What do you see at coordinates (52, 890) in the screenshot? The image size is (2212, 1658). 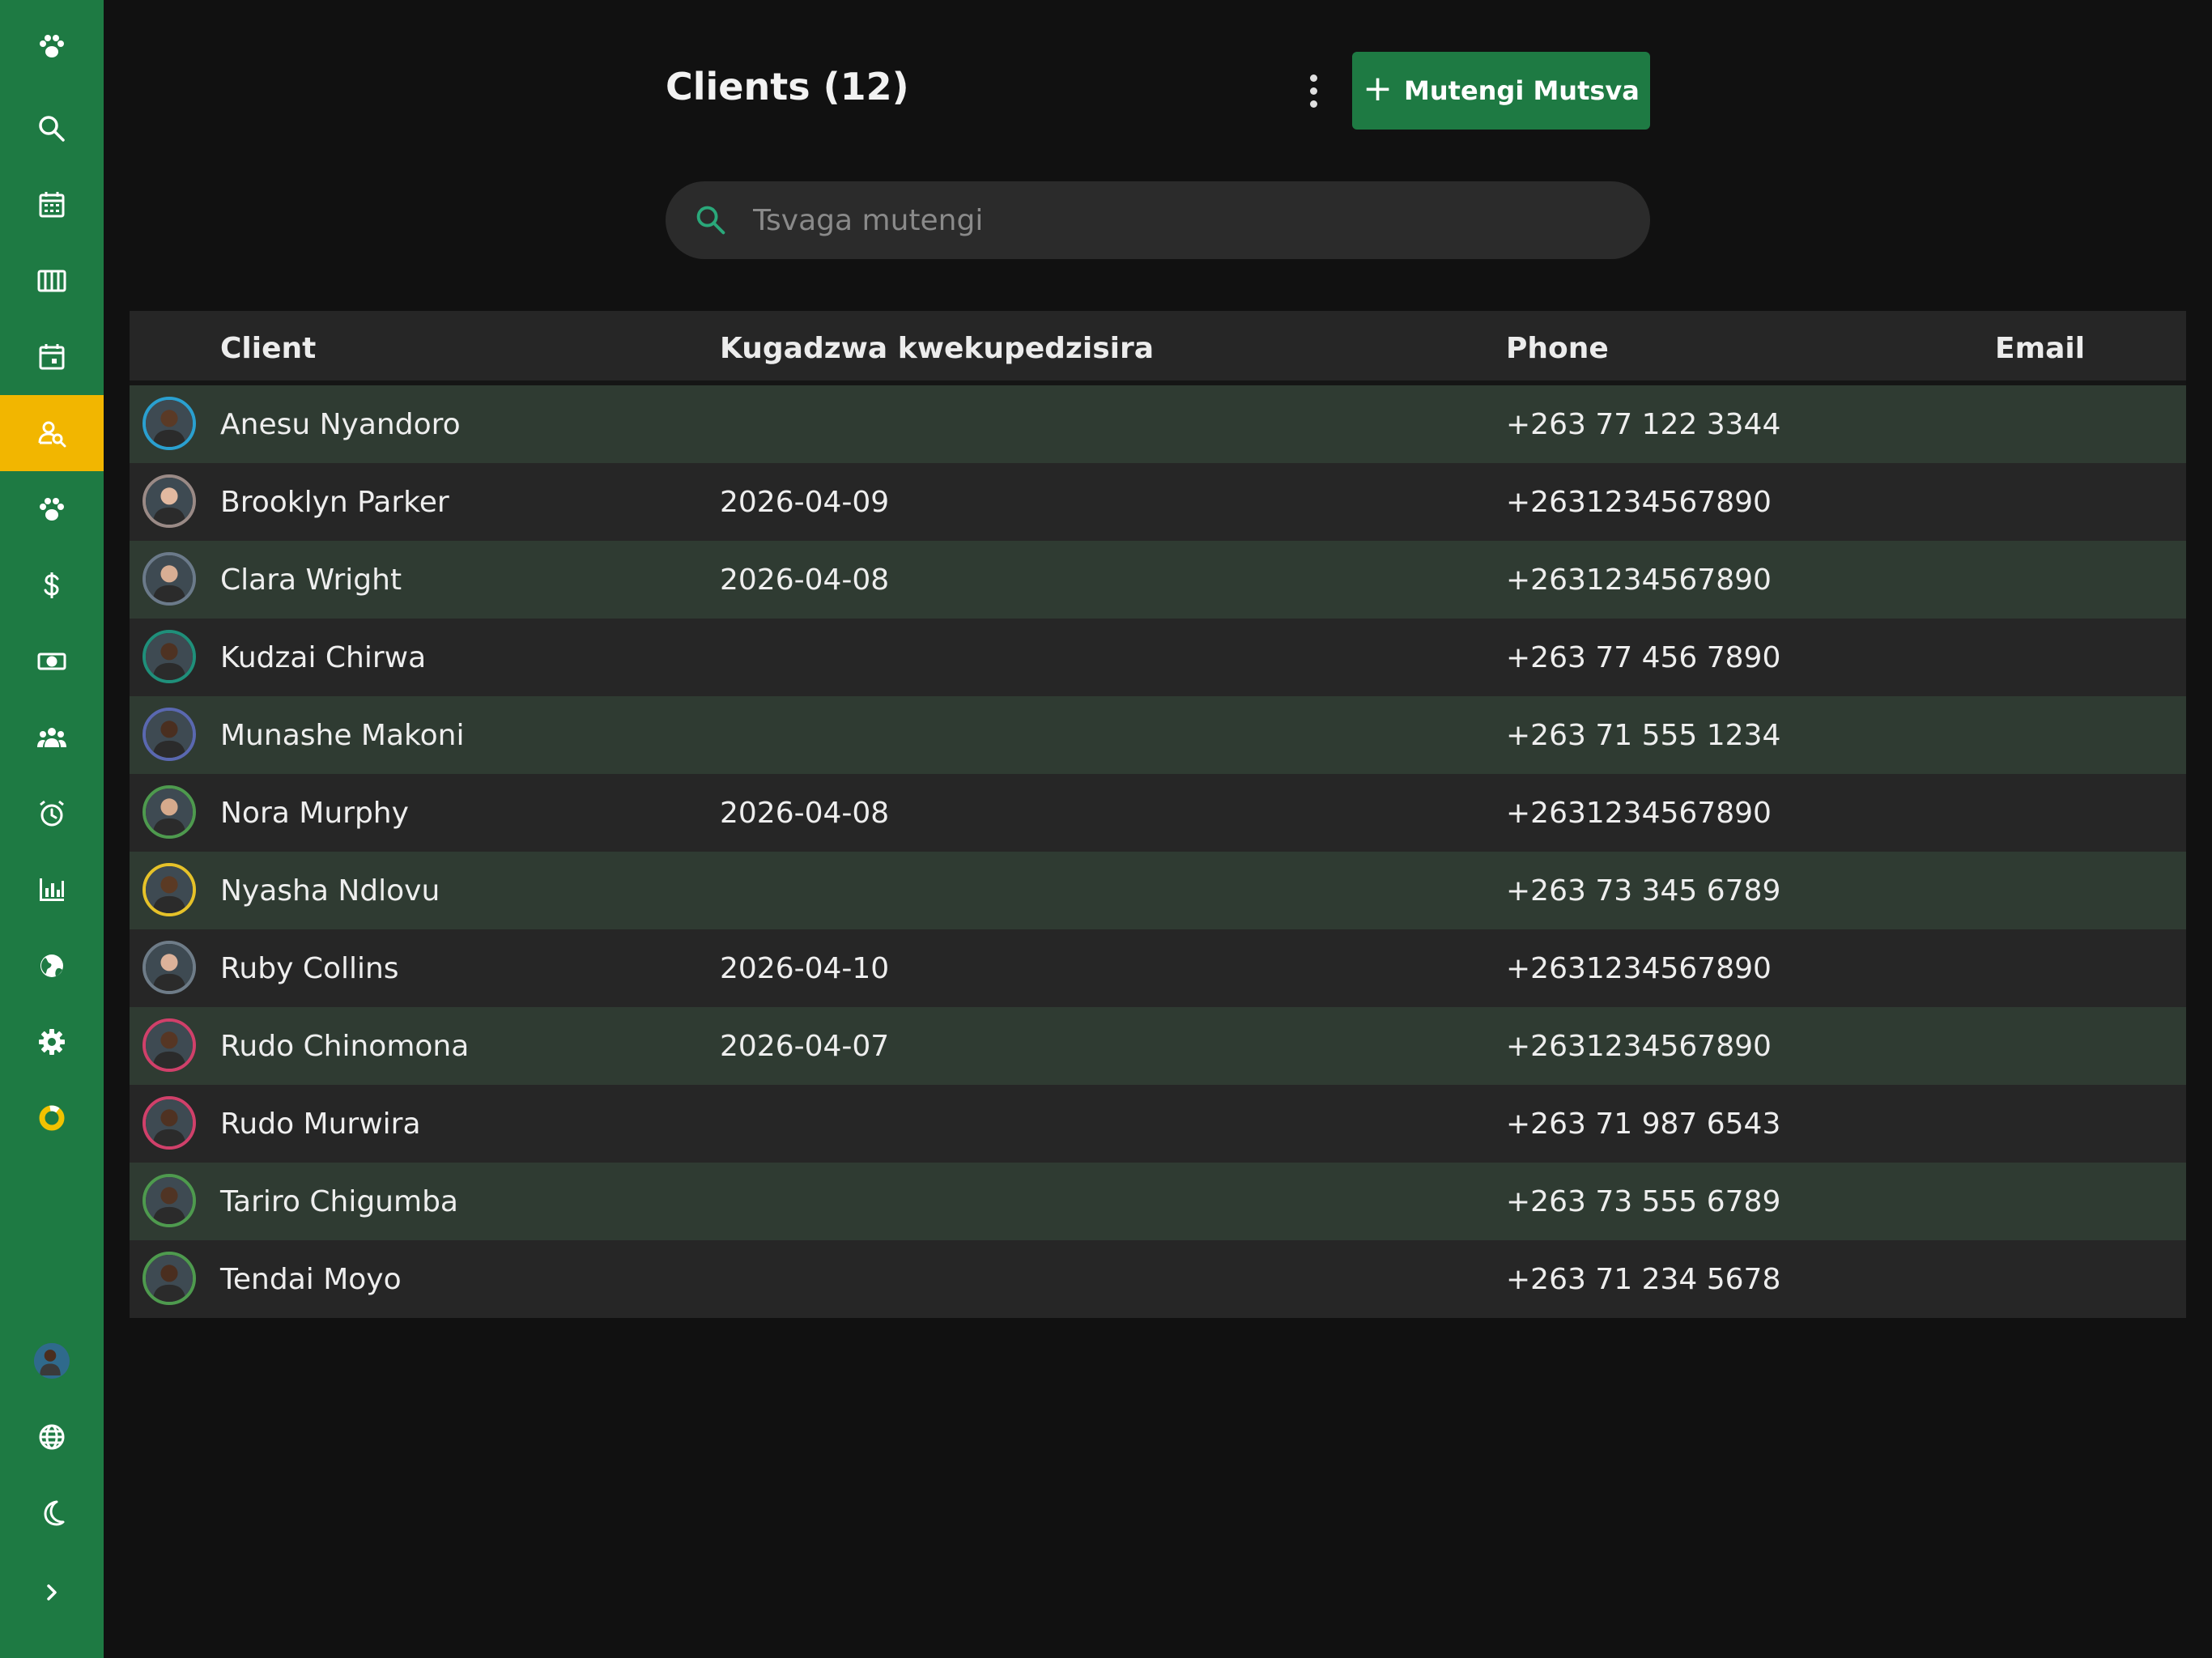 I see `bar-chart-icon` at bounding box center [52, 890].